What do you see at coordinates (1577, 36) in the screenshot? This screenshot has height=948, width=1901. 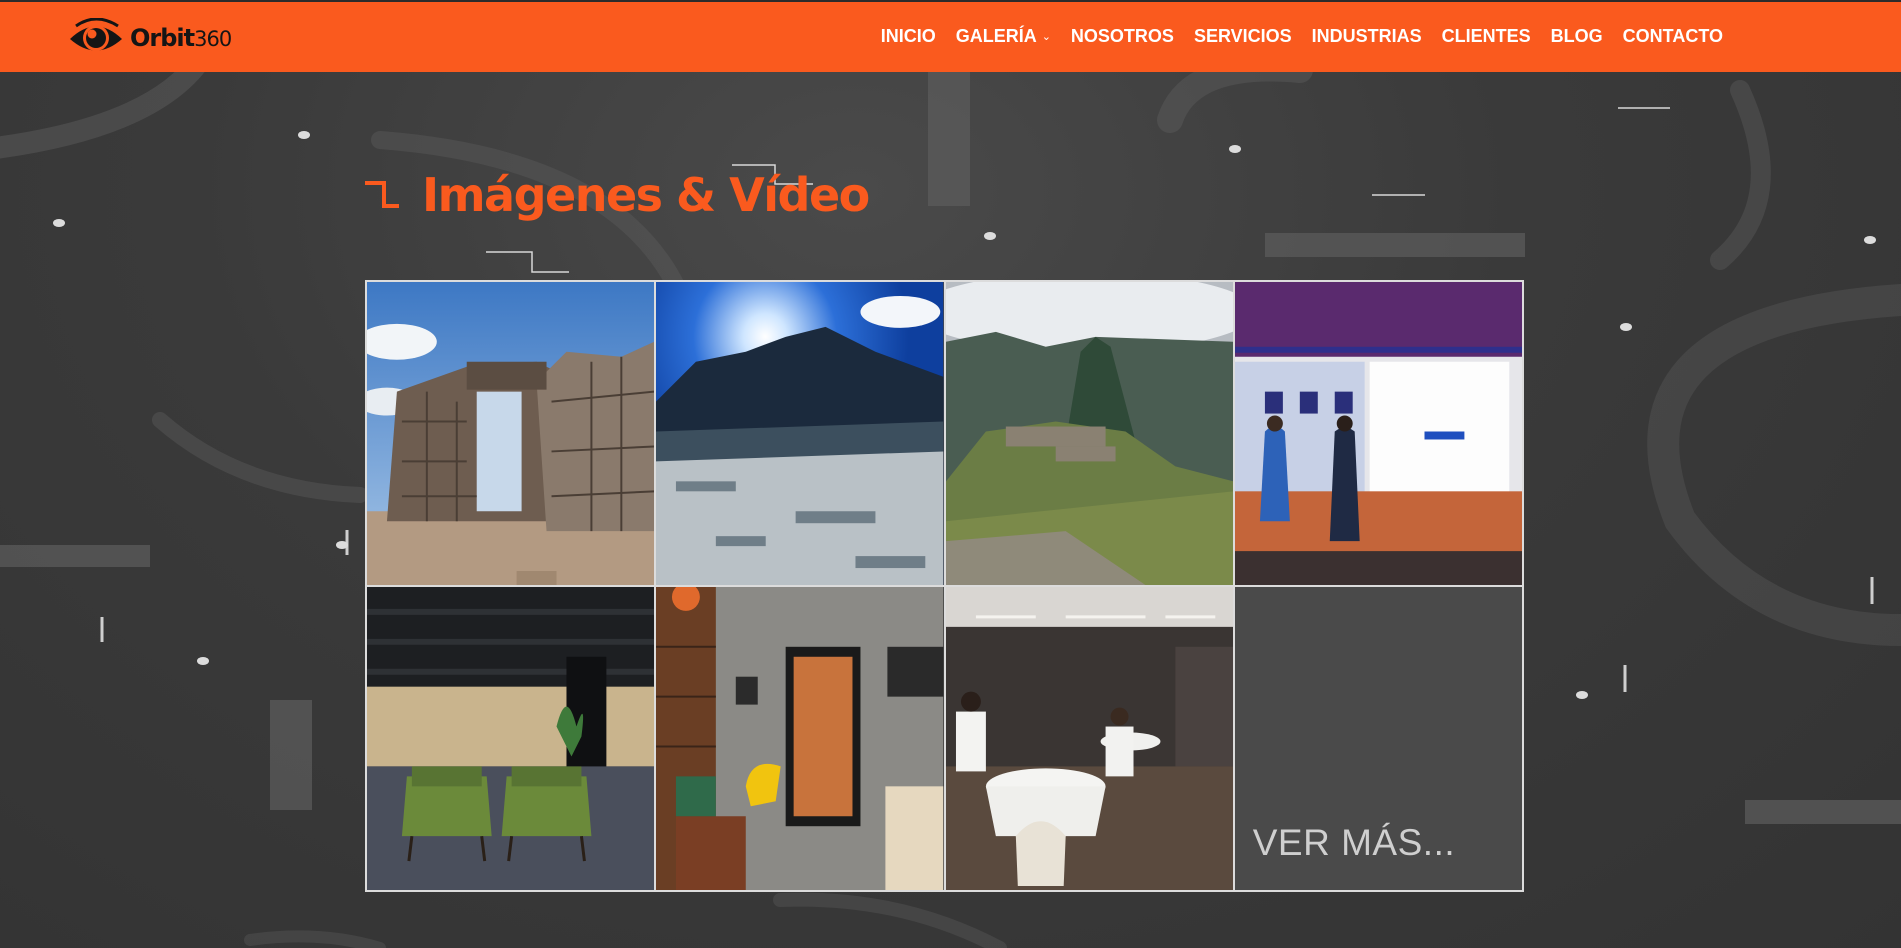 I see `nav-item-blog: BLOG` at bounding box center [1577, 36].